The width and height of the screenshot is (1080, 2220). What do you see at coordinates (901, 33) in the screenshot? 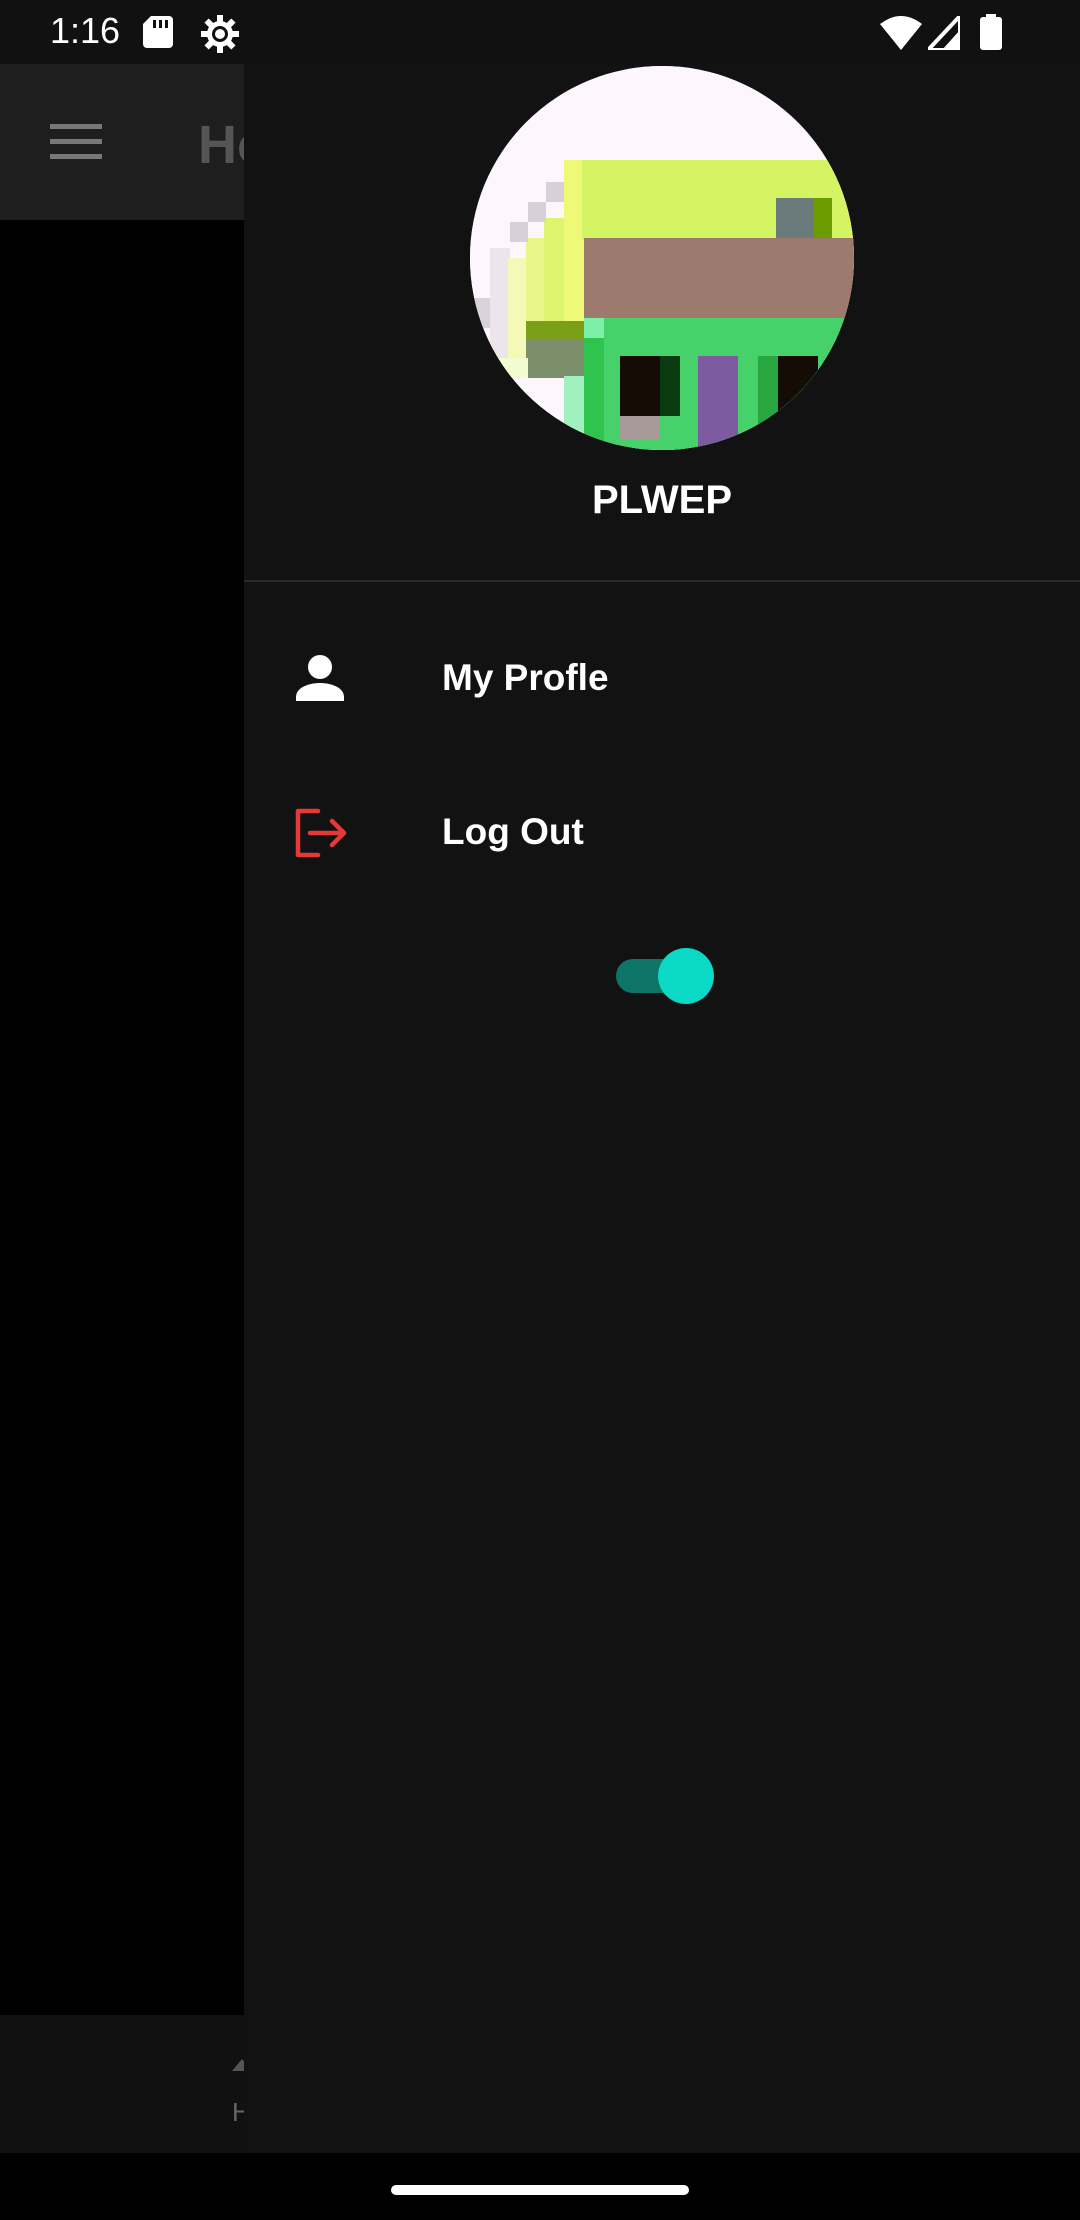
I see `wifi-icon` at bounding box center [901, 33].